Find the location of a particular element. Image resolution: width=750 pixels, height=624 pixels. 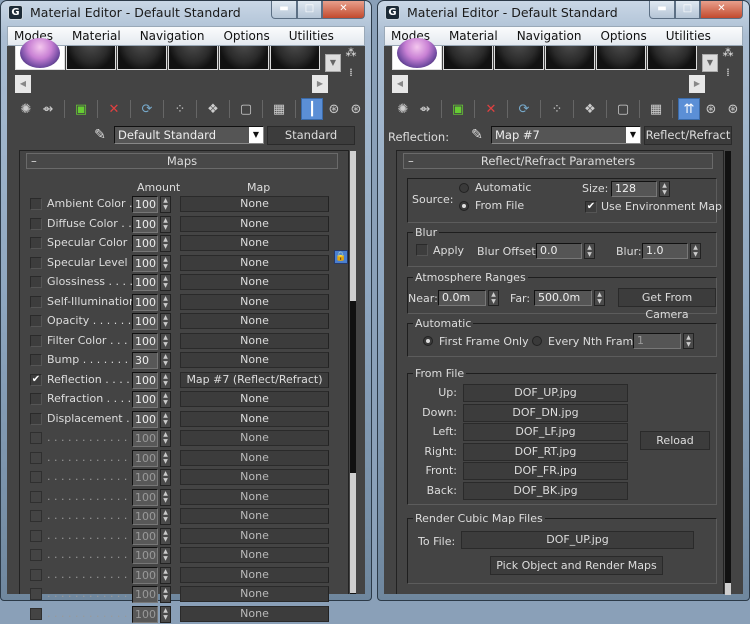

go-forward-sibling-icon: ⊛ is located at coordinates (733, 109).